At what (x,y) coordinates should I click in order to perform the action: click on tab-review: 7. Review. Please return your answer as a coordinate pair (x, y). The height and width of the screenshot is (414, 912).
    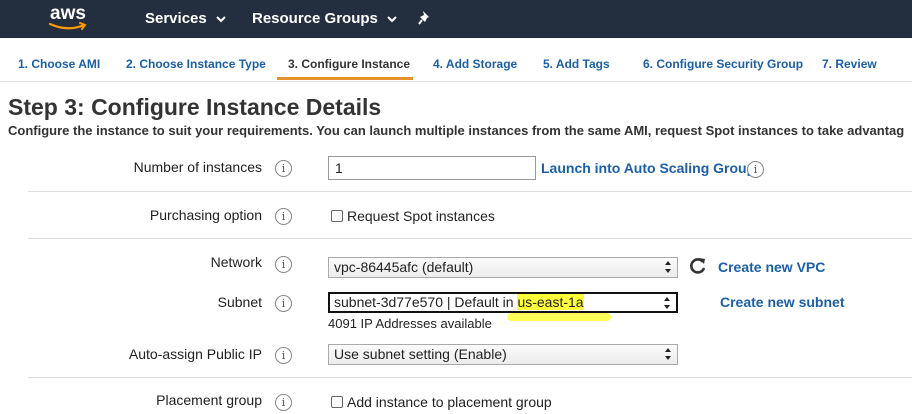
    Looking at the image, I should click on (849, 64).